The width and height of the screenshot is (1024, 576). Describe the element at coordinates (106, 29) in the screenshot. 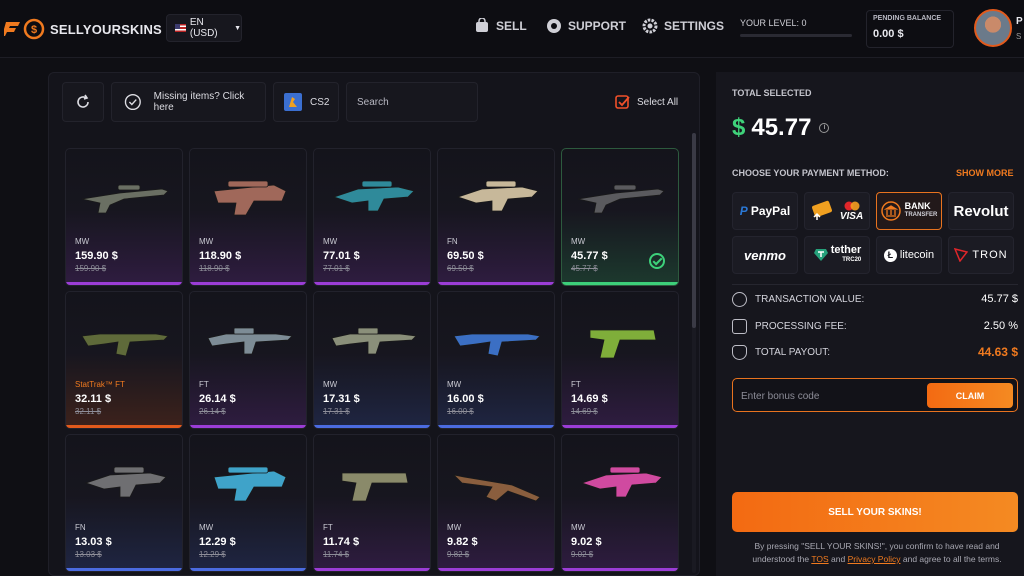

I see `logo-text: SELLYOURSKINS` at that location.